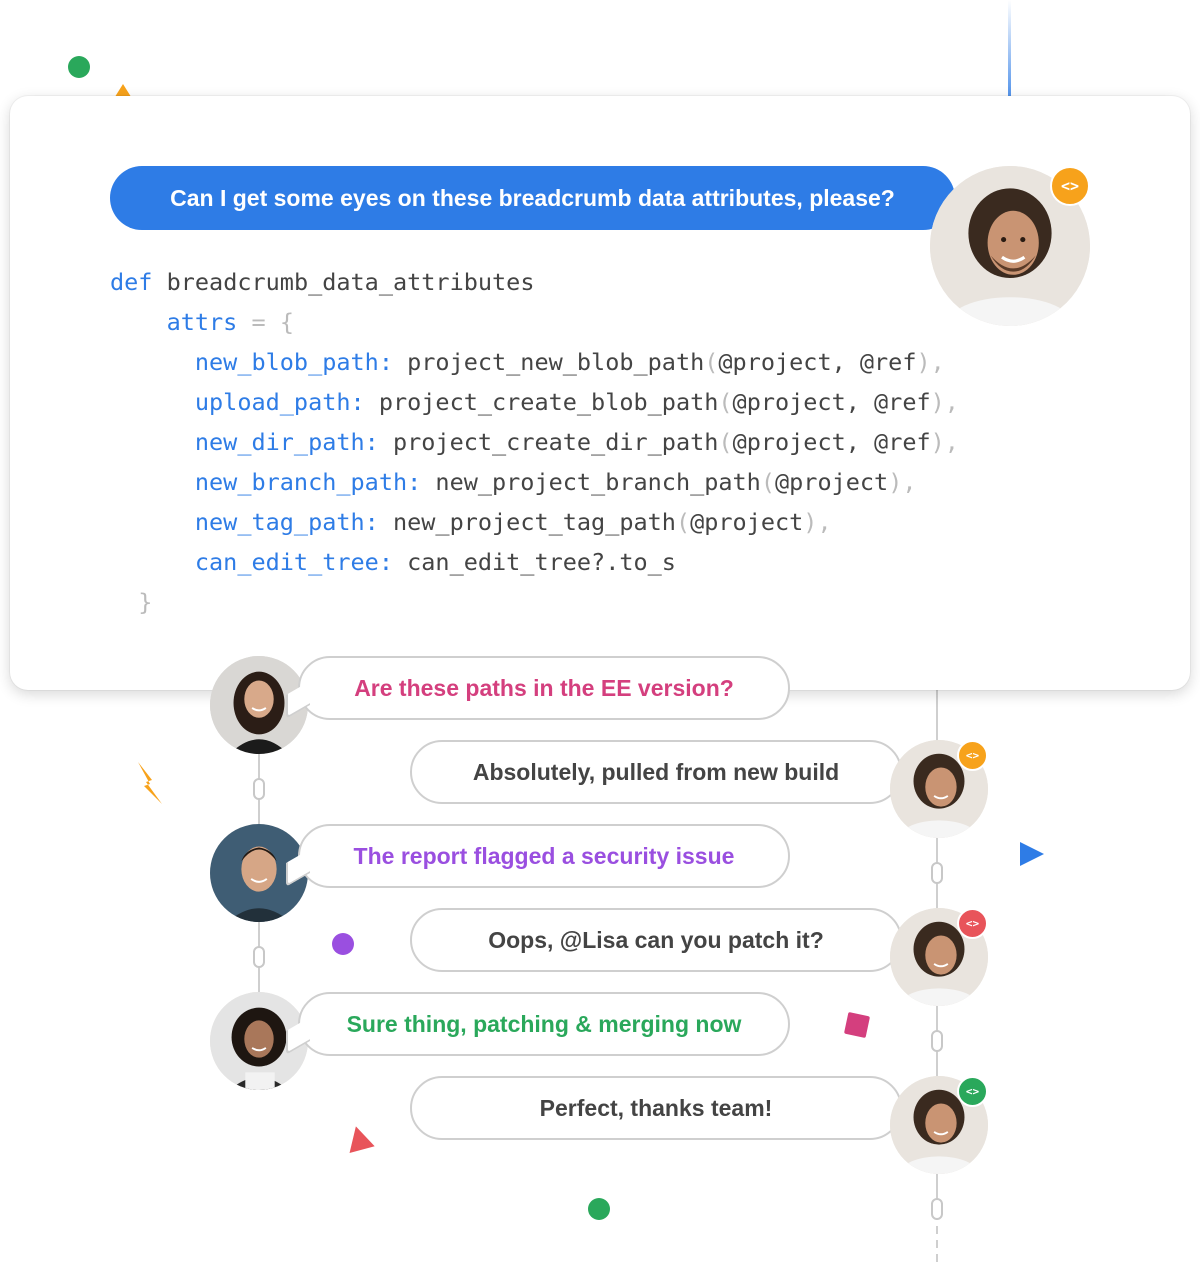 This screenshot has height=1268, width=1200. I want to click on chat-bubble-6: Perfect, thanks team!, so click(656, 1108).